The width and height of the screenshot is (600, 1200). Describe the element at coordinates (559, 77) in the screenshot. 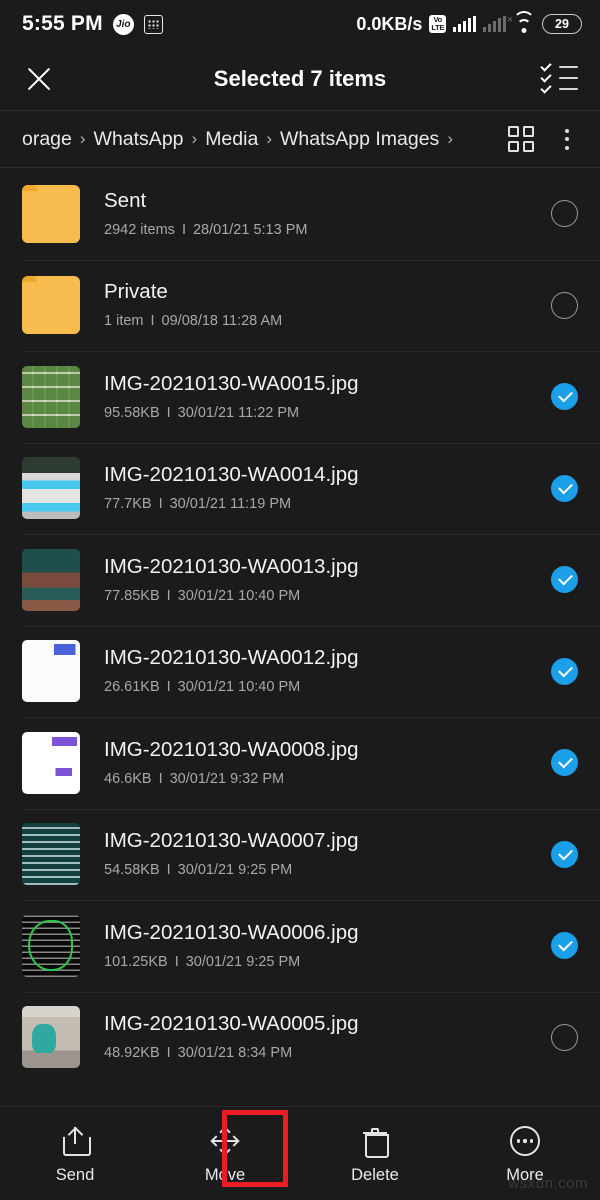

I see `select-all-checklist-icon` at that location.